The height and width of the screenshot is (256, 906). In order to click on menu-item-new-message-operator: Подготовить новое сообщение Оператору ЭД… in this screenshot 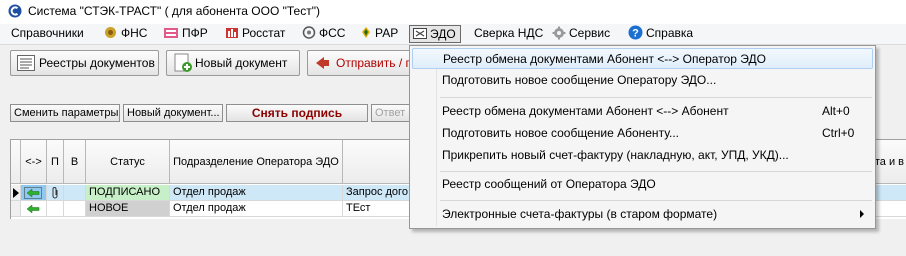, I will do `click(642, 80)`.